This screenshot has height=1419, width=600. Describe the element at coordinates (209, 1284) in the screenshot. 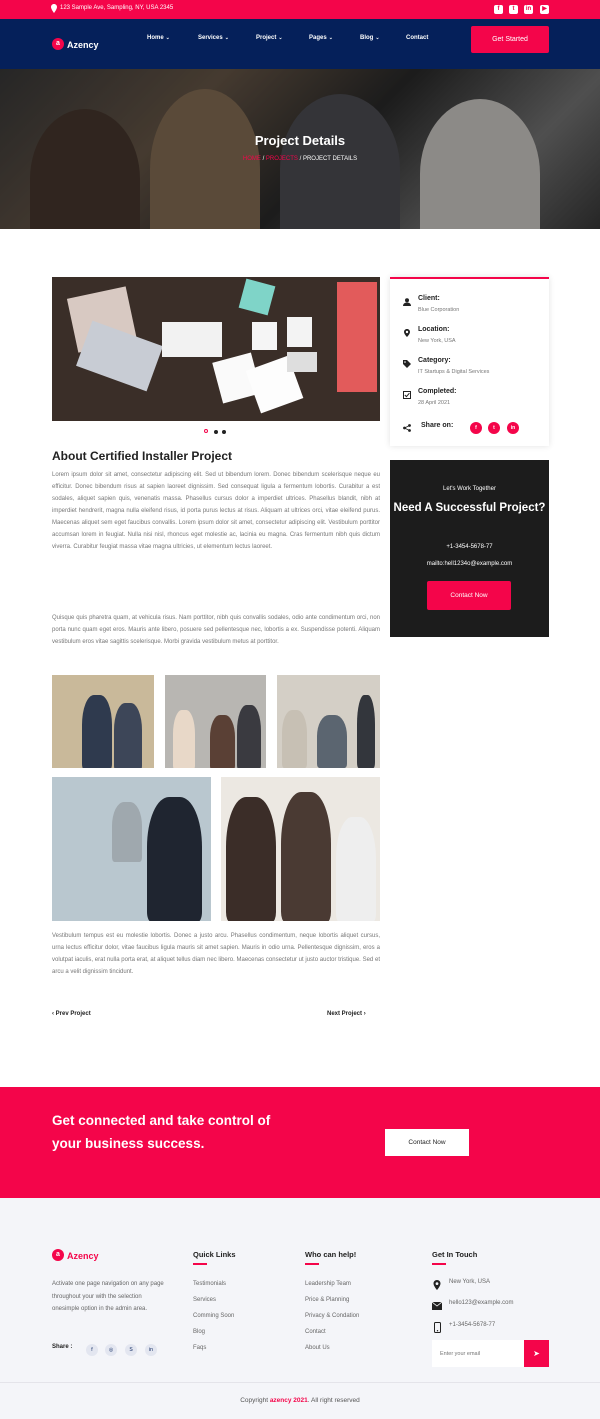

I see `footer-link-testimonials: Testimonials` at that location.